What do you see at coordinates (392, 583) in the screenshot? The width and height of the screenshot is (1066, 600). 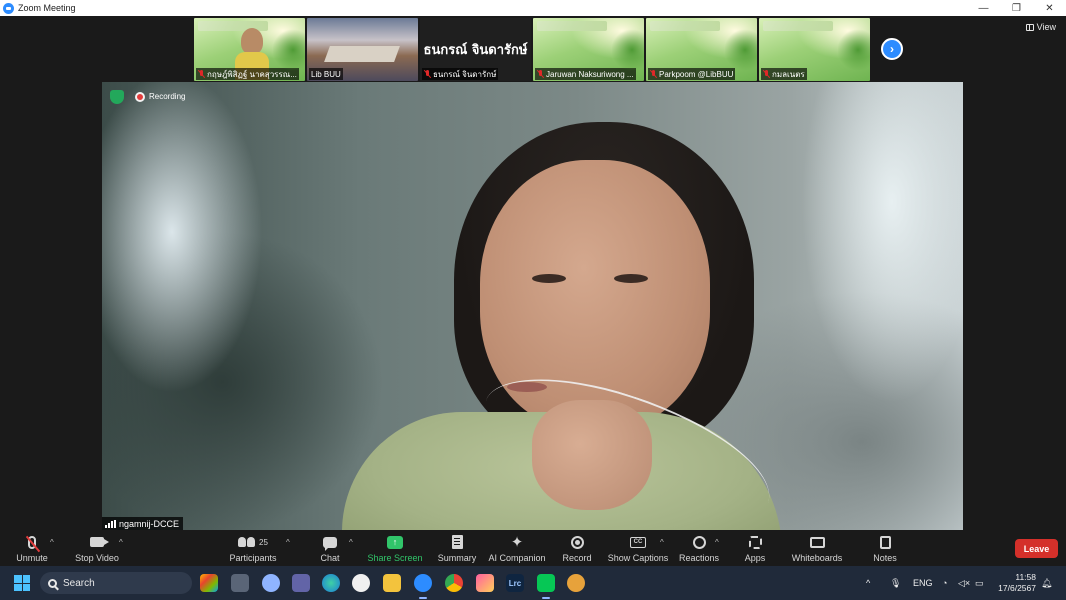 I see `file-explorer-icon` at bounding box center [392, 583].